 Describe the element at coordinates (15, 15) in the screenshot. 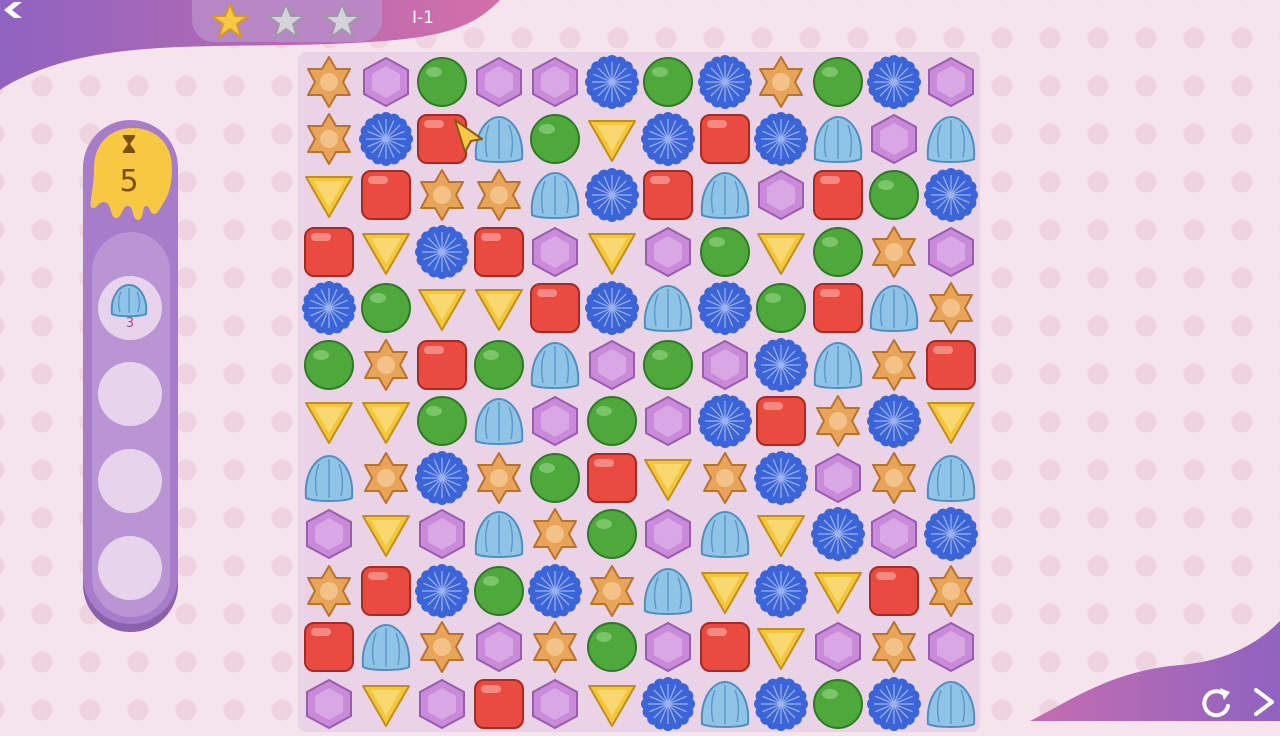

I see `back-button` at that location.